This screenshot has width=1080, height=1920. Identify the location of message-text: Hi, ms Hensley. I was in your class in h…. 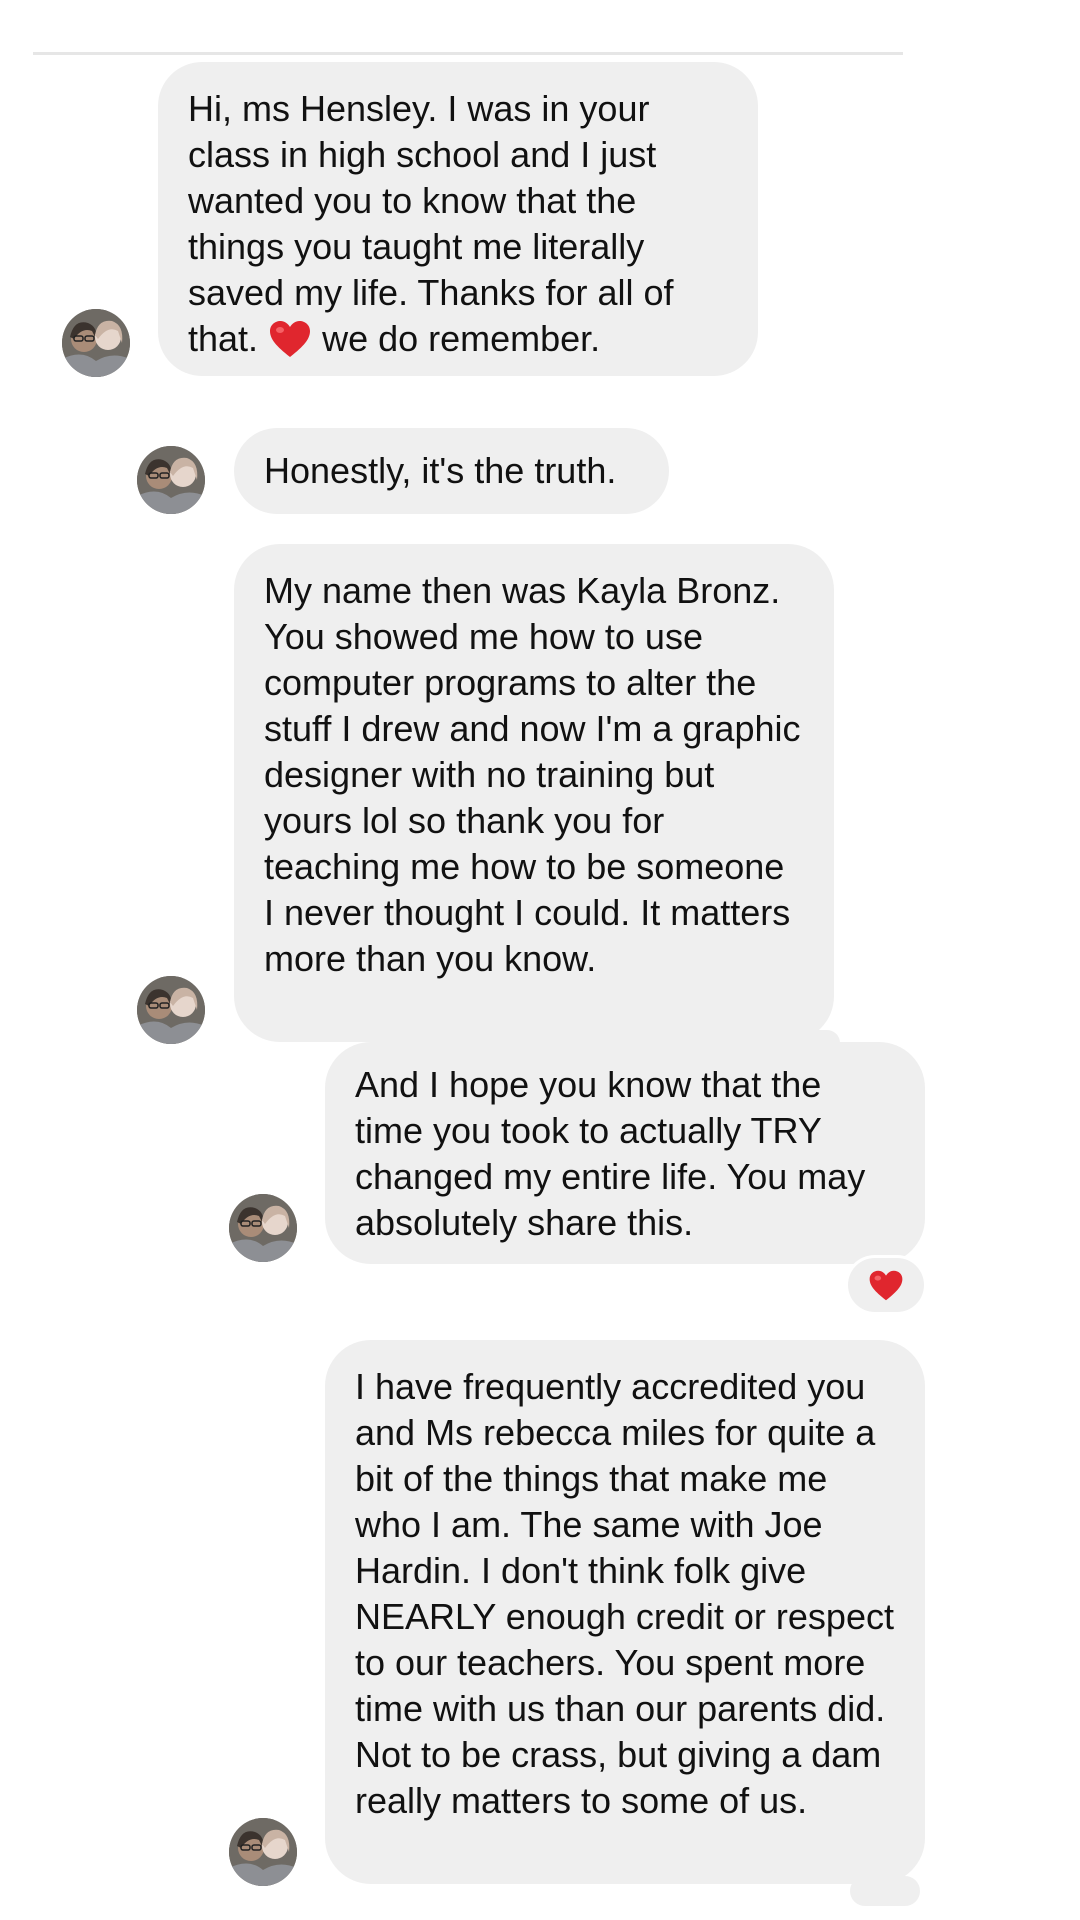
(431, 200).